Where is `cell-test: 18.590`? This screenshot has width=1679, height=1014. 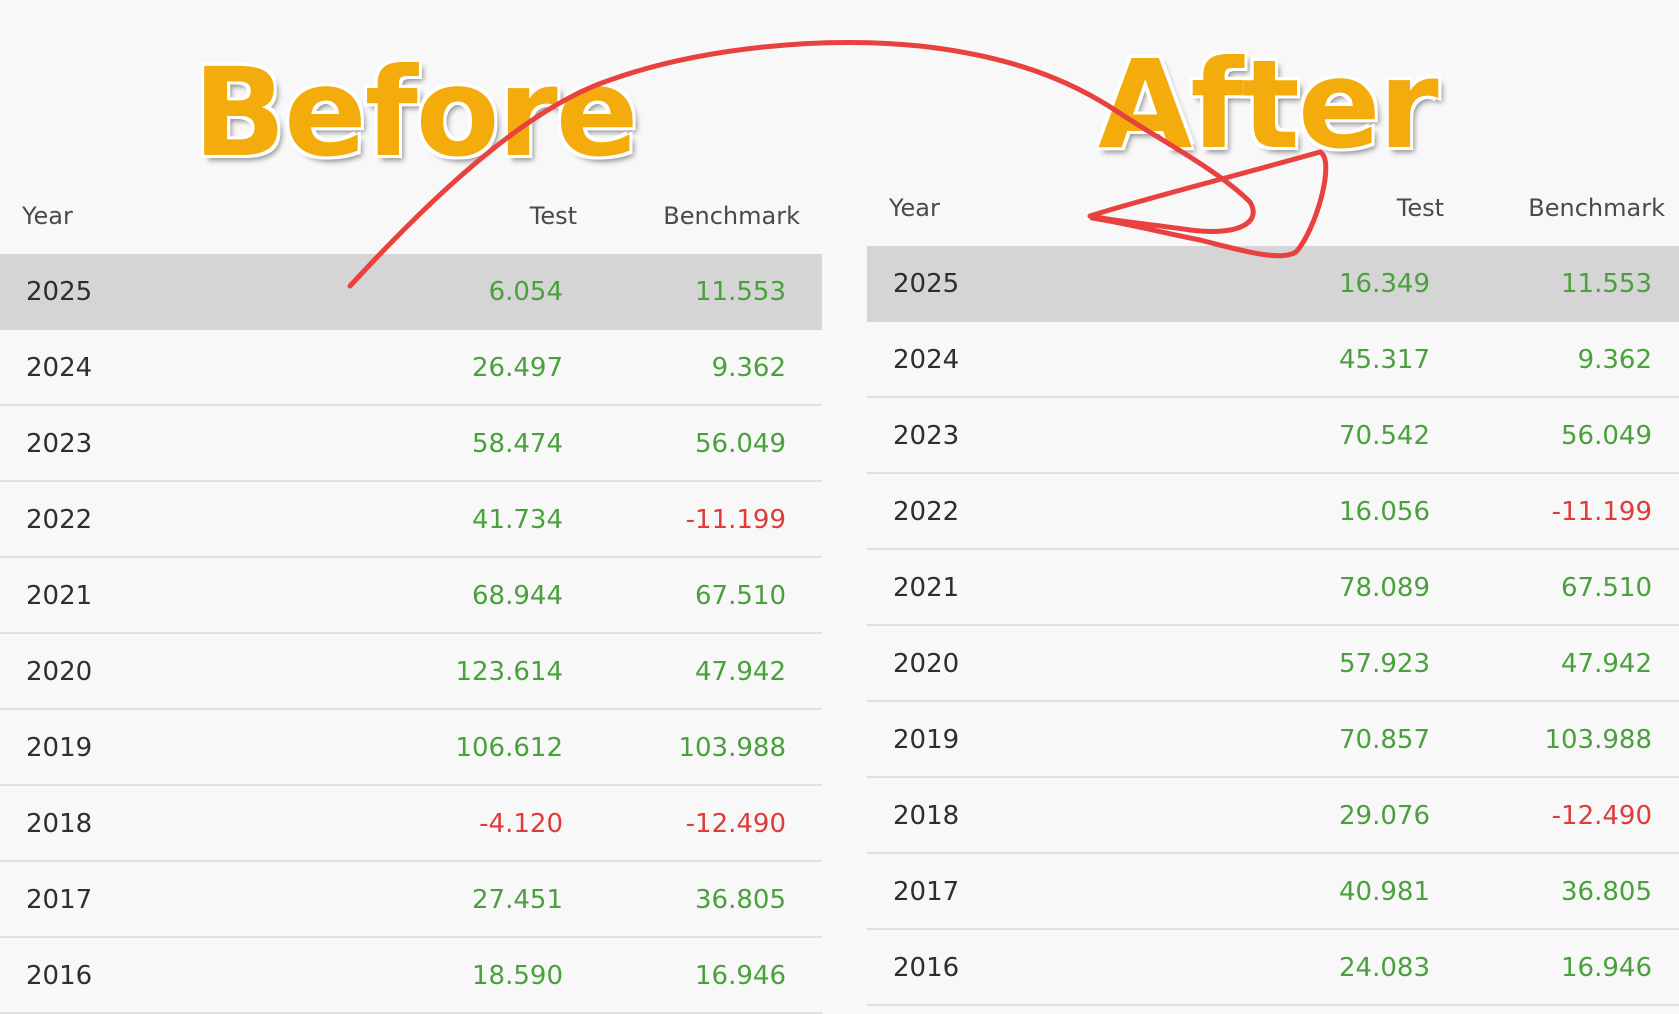
cell-test: 18.590 is located at coordinates (517, 976).